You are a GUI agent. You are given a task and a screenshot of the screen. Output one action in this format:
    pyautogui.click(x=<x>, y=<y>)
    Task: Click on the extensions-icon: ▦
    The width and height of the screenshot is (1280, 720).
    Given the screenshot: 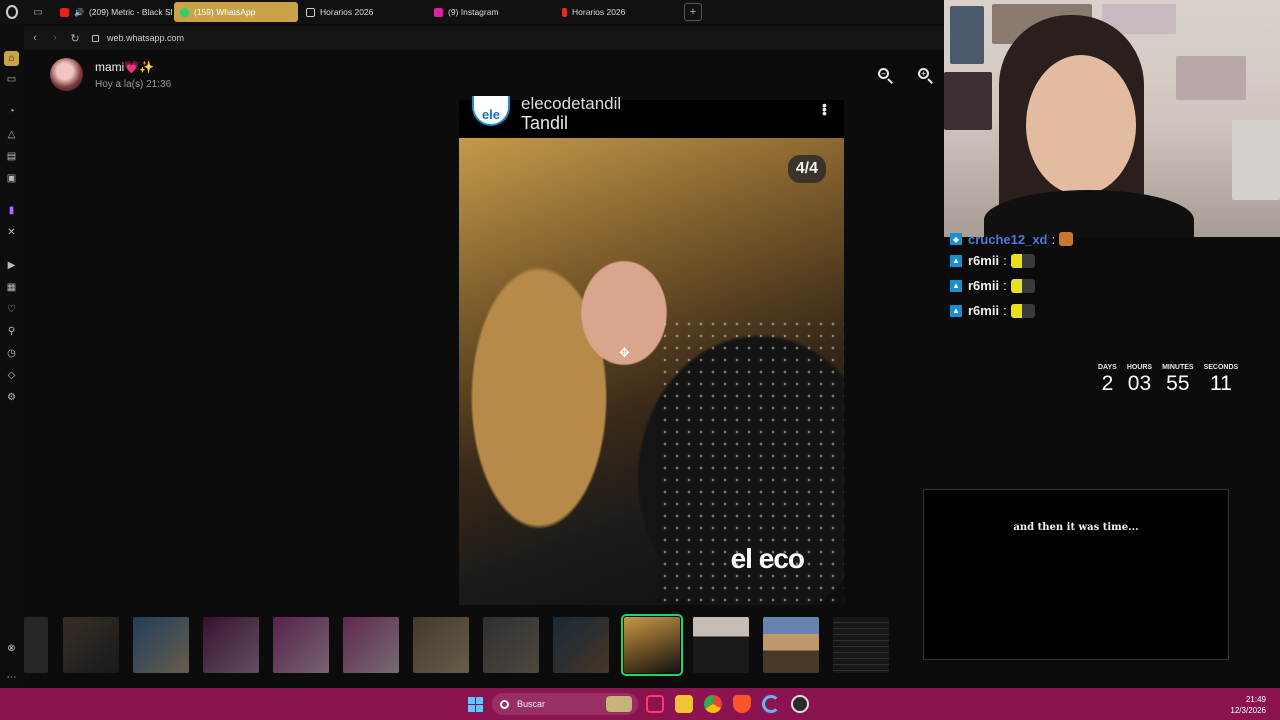 What is the action you would take?
    pyautogui.click(x=11, y=287)
    